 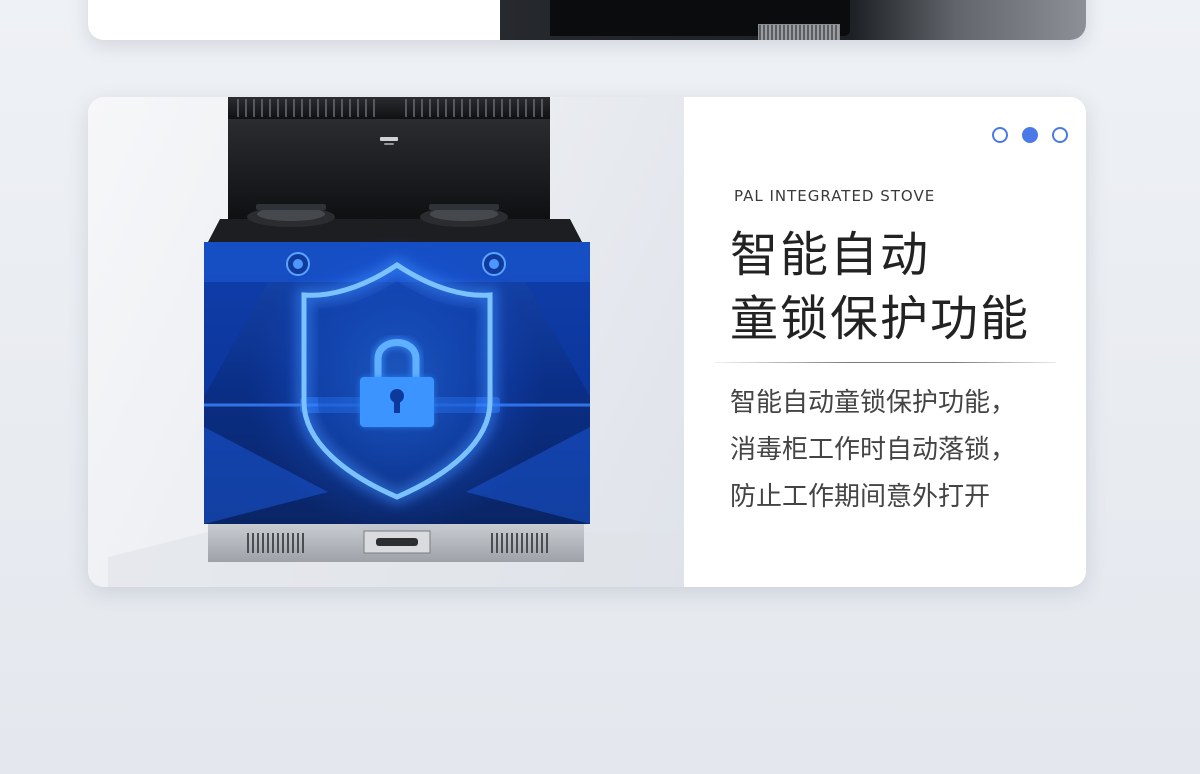 I want to click on carousel-indicator, so click(x=1030, y=135).